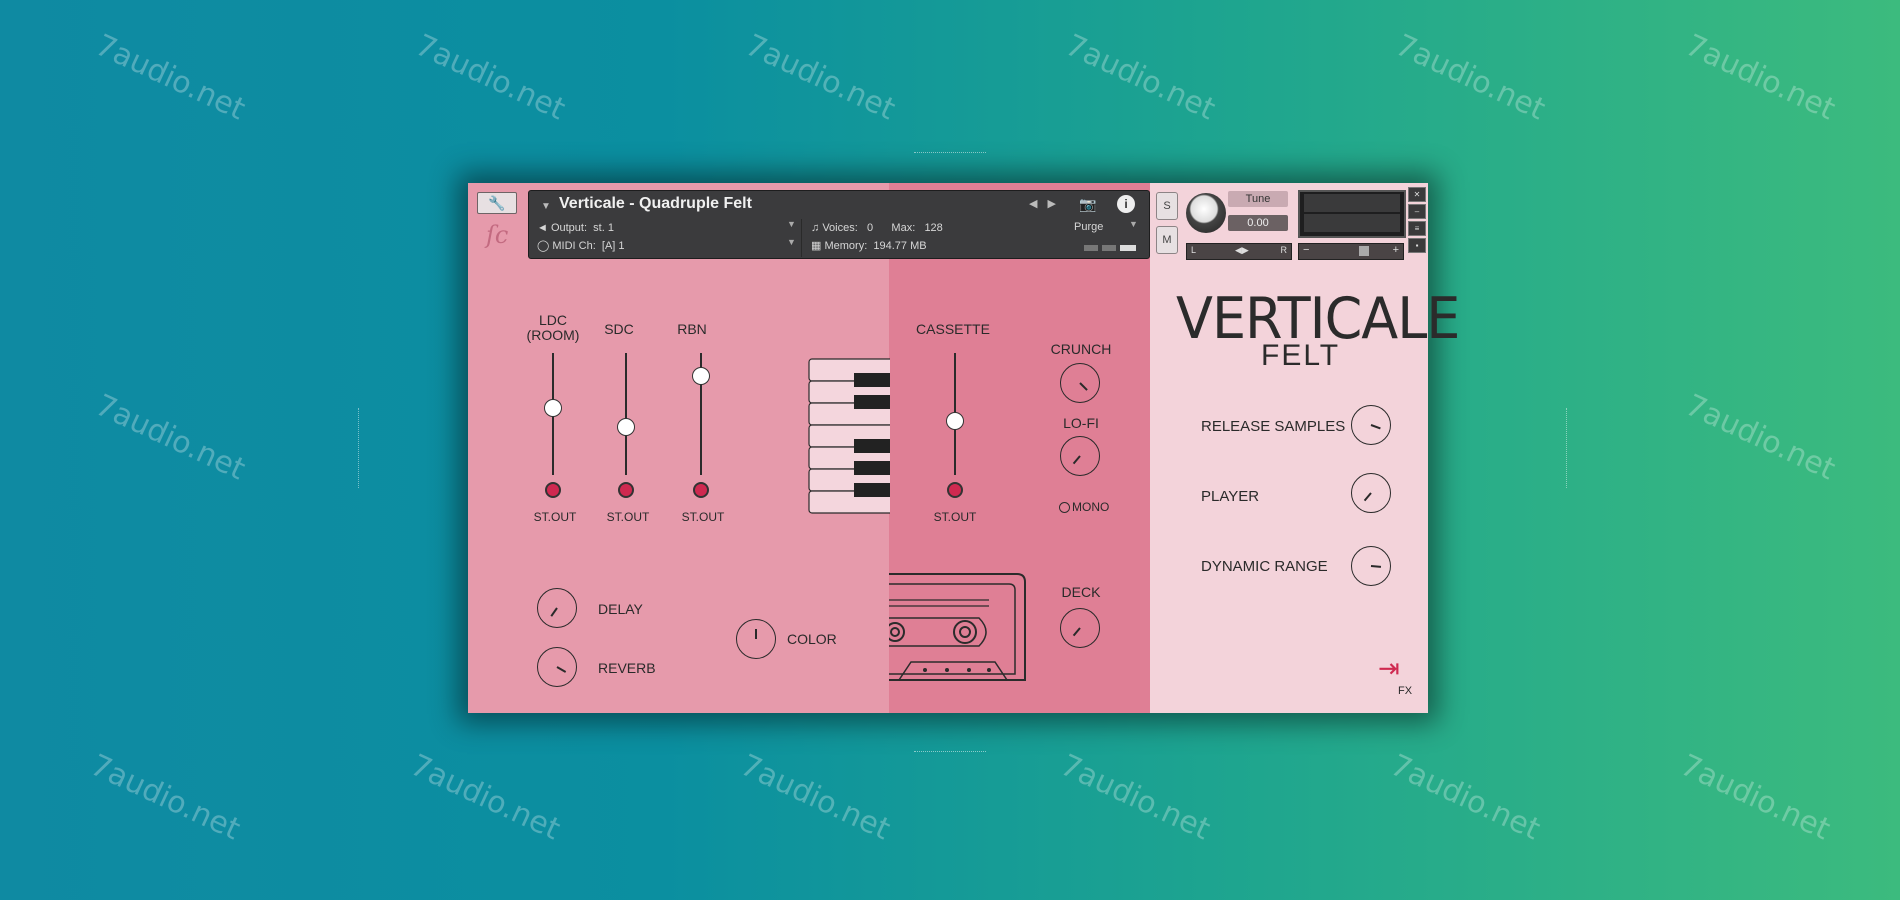  Describe the element at coordinates (701, 490) in the screenshot. I see `st-out-toggle-rbn` at that location.